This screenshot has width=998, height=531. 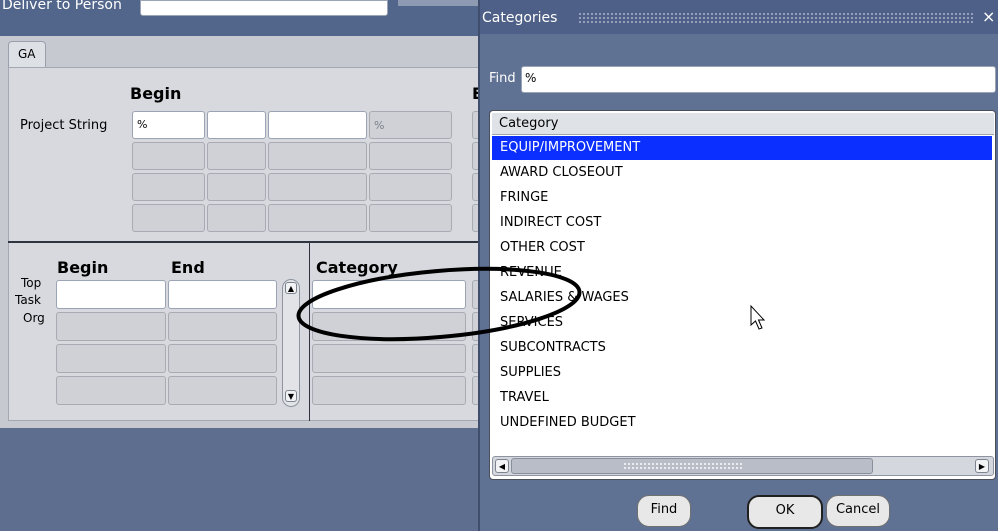 What do you see at coordinates (758, 317) in the screenshot?
I see `mouse-cursor-icon` at bounding box center [758, 317].